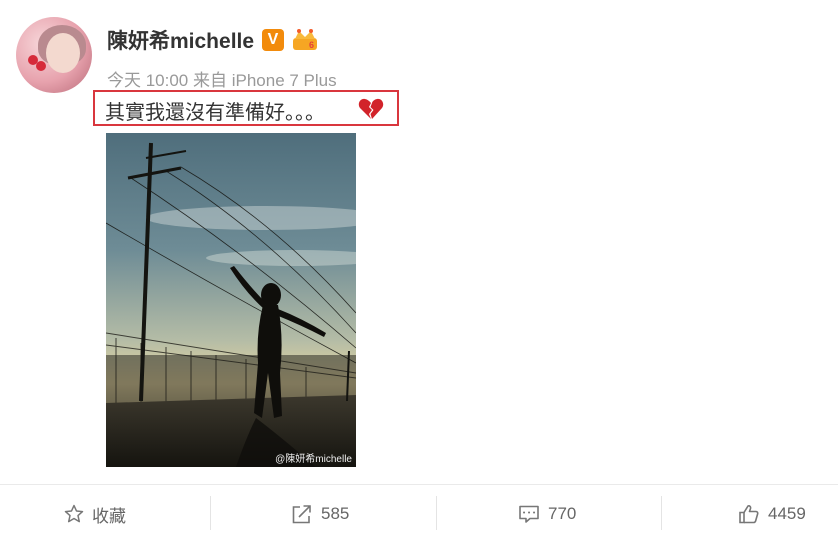  Describe the element at coordinates (180, 40) in the screenshot. I see `username: 陳妍希michelle` at that location.